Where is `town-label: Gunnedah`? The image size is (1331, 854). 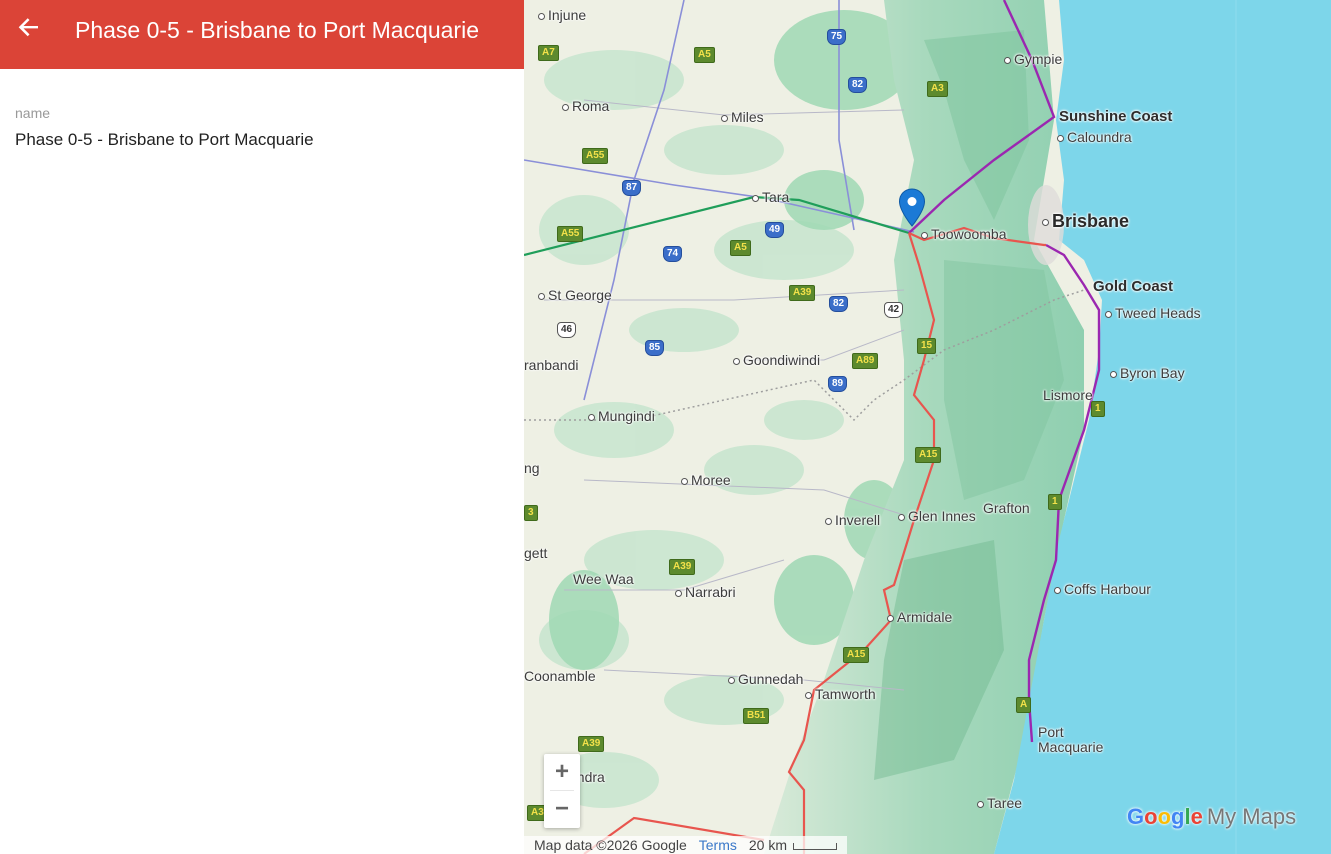
town-label: Gunnedah is located at coordinates (765, 679).